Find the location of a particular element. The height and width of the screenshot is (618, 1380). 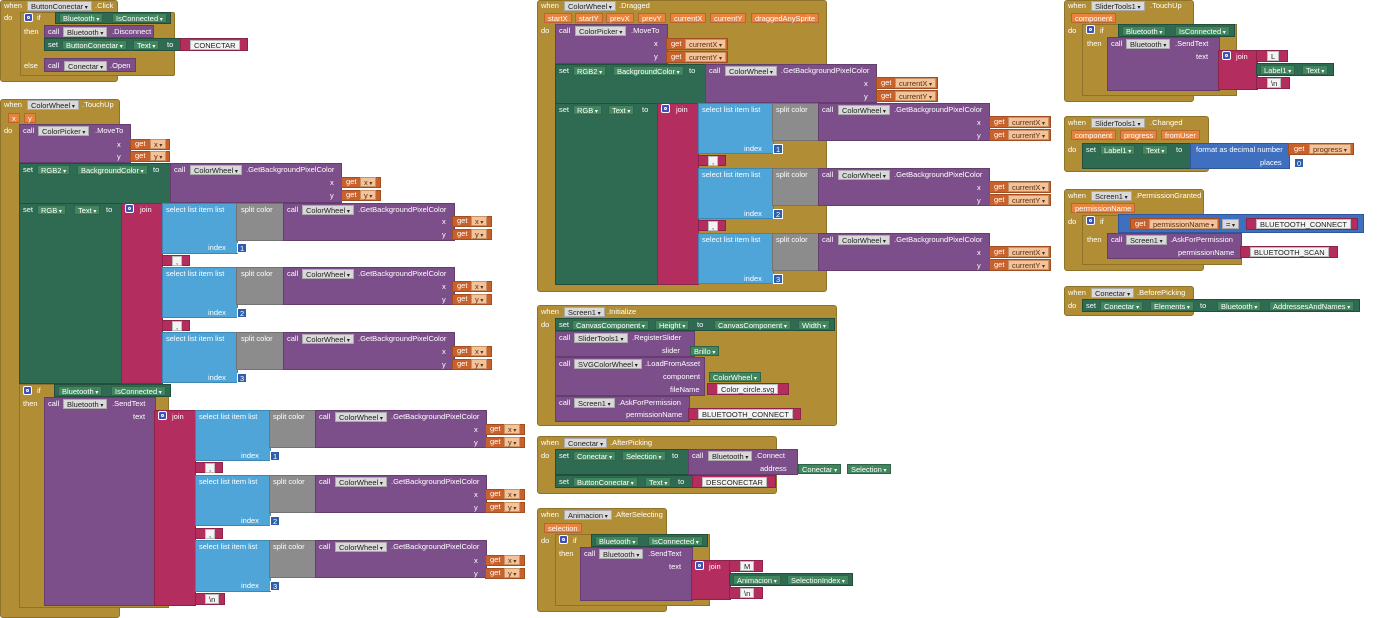

param-chip: prevY is located at coordinates (652, 18).